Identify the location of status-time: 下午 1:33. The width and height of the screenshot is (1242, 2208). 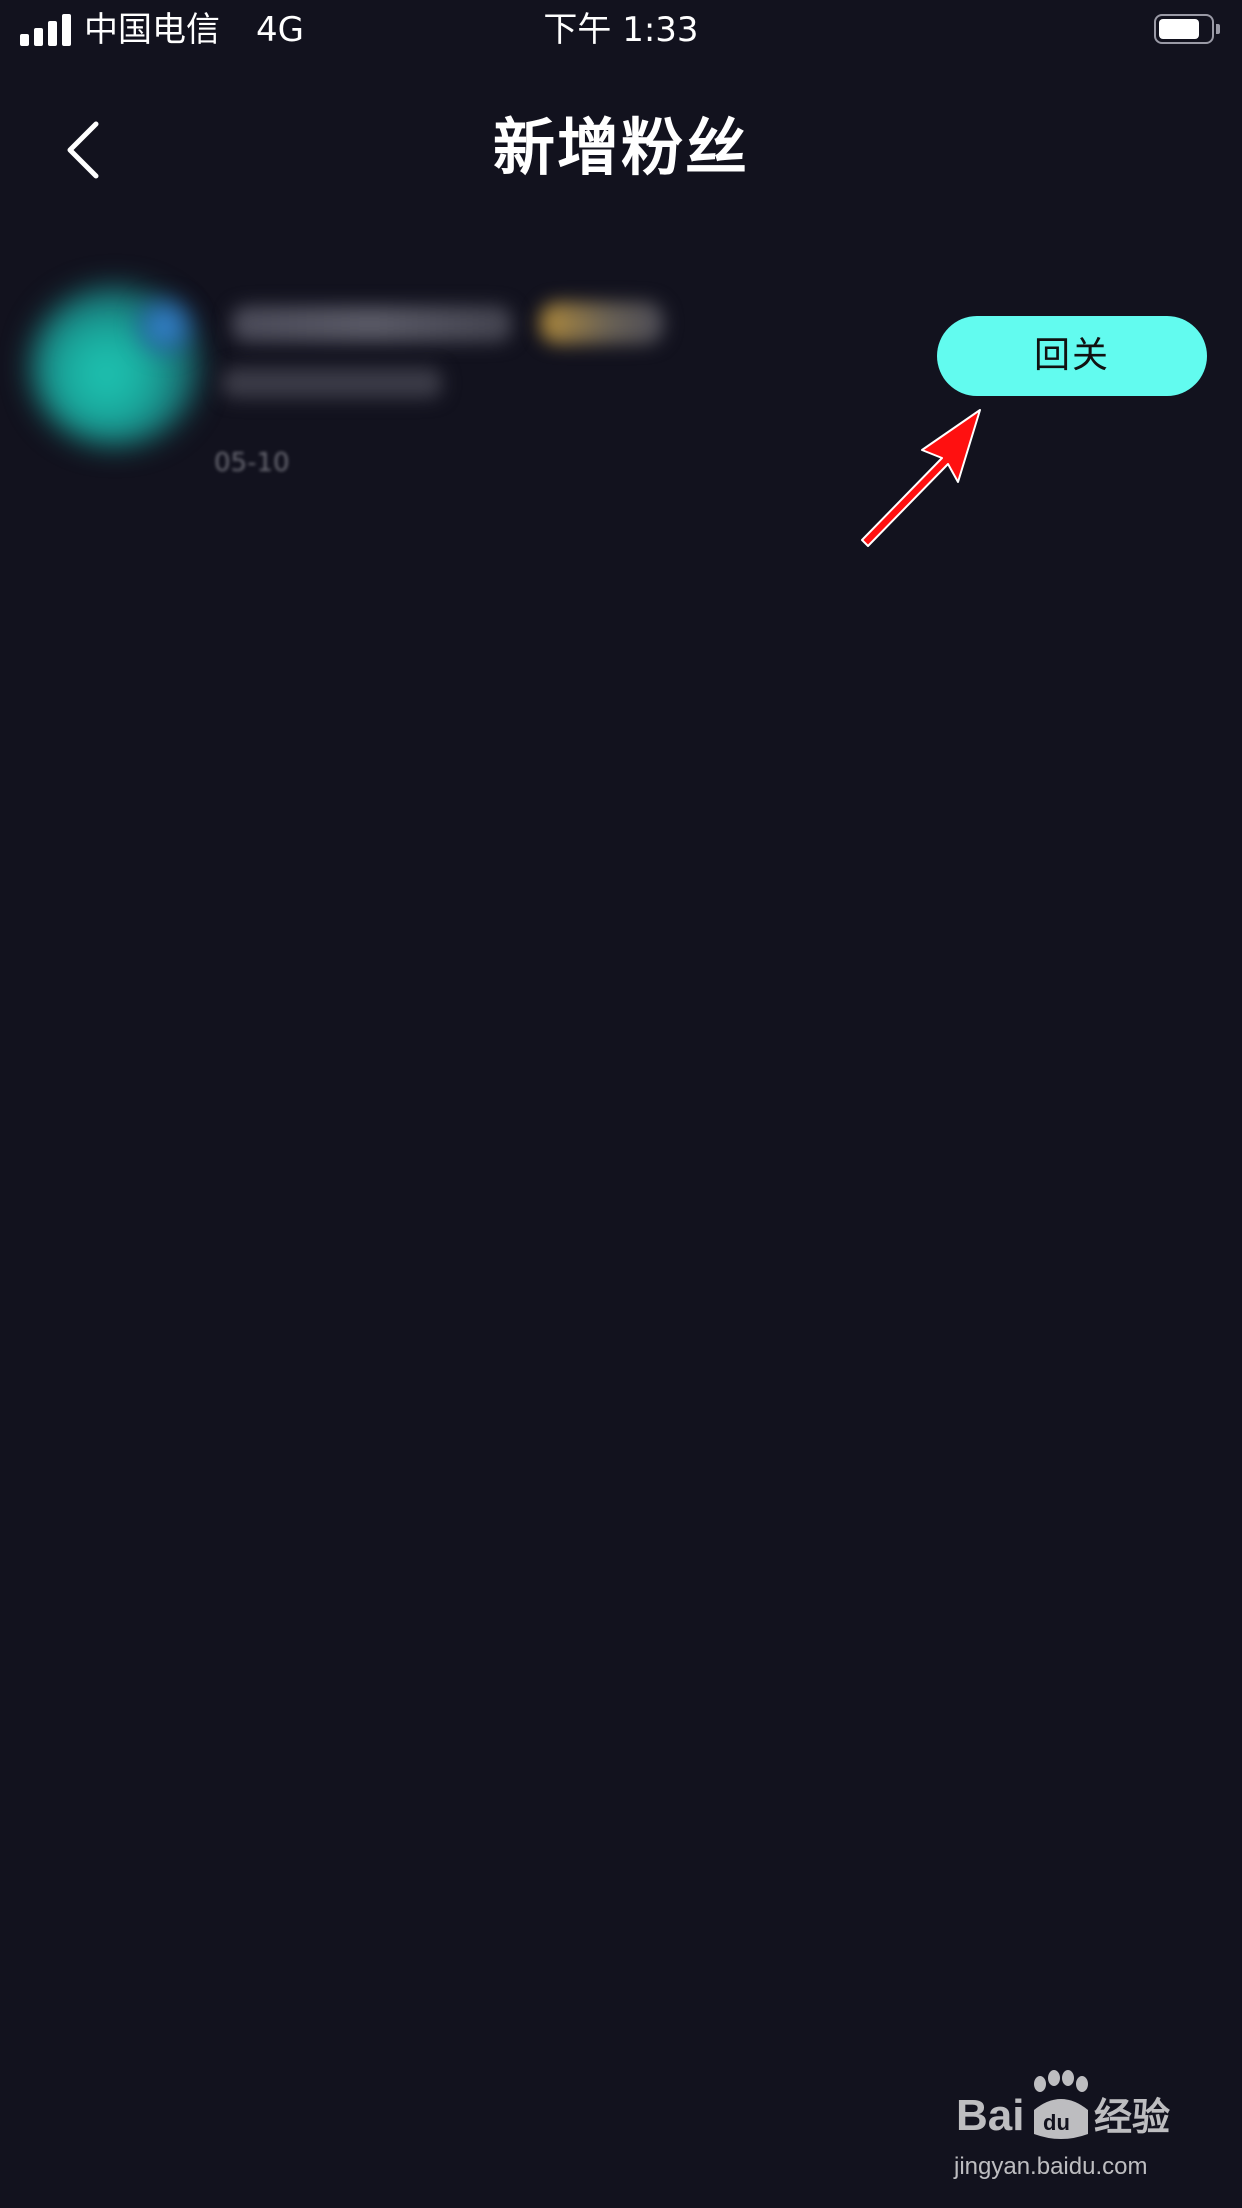
(621, 30).